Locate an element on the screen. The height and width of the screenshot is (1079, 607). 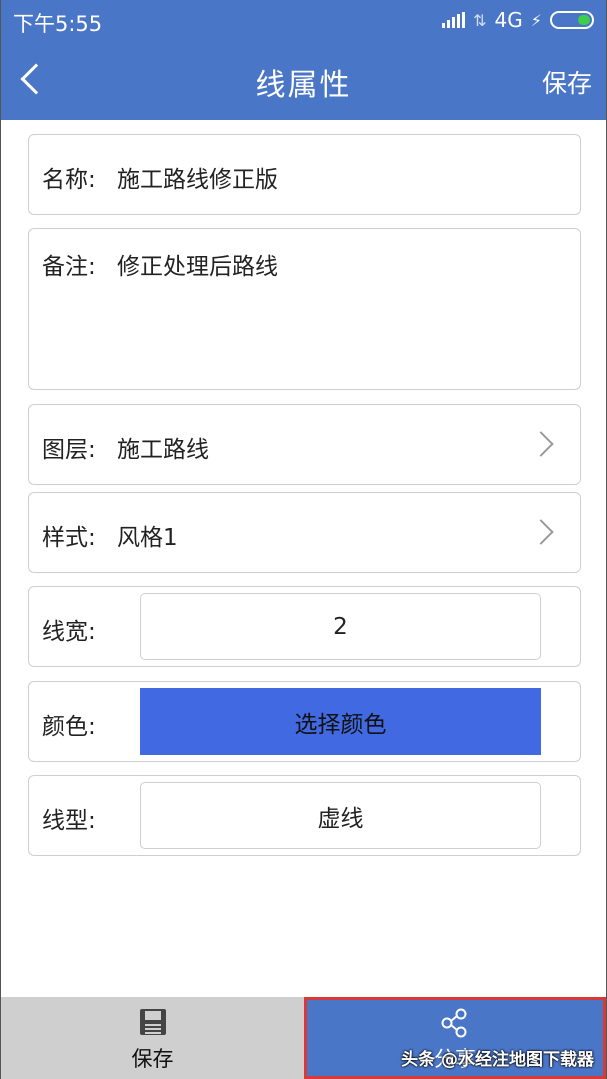
header-save-button: 保存 is located at coordinates (567, 82).